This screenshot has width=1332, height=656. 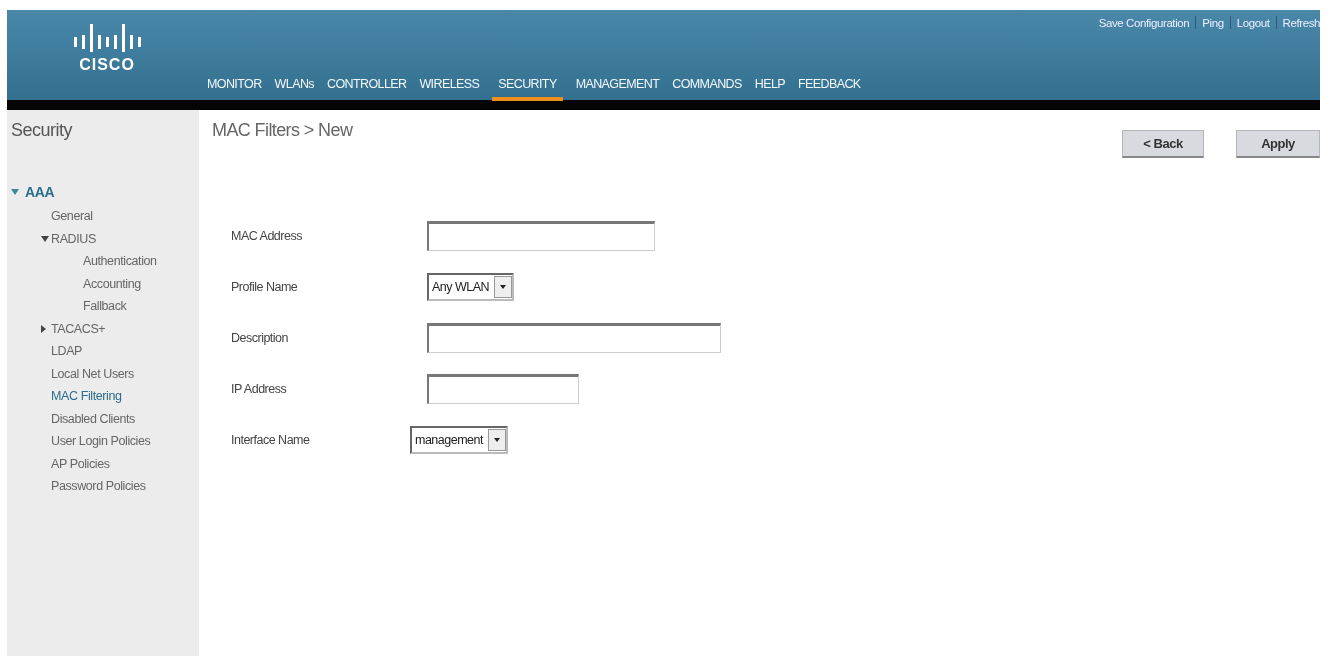 I want to click on collapsed-triangle-icon, so click(x=43, y=328).